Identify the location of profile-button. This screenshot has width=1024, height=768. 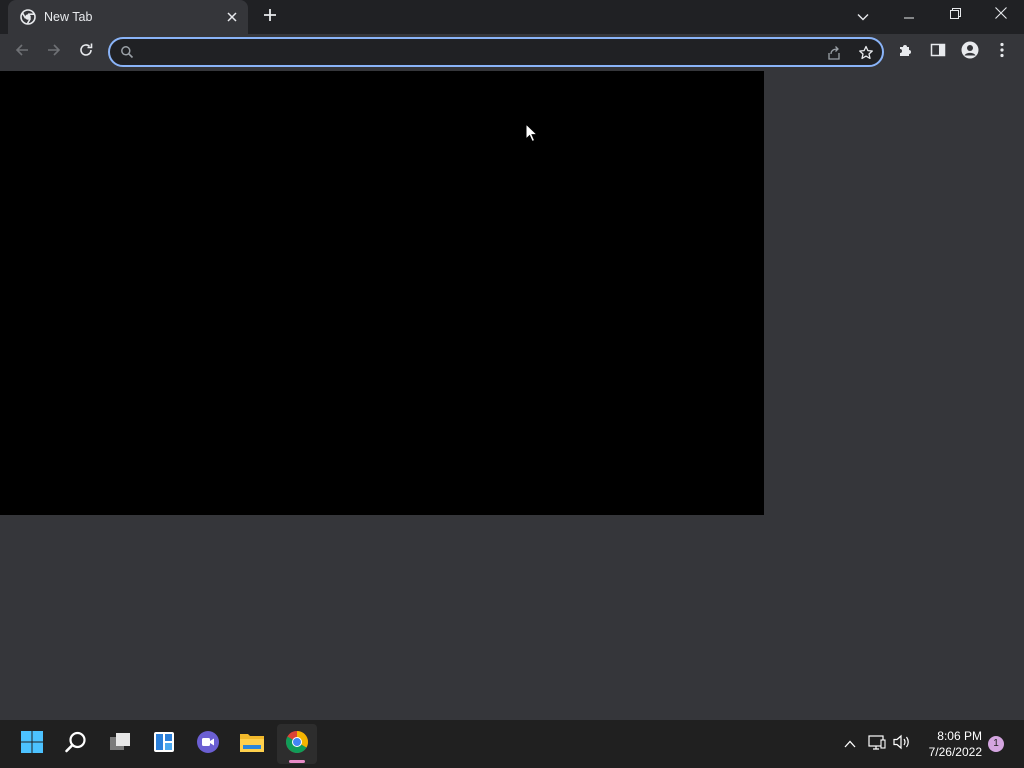
(970, 52).